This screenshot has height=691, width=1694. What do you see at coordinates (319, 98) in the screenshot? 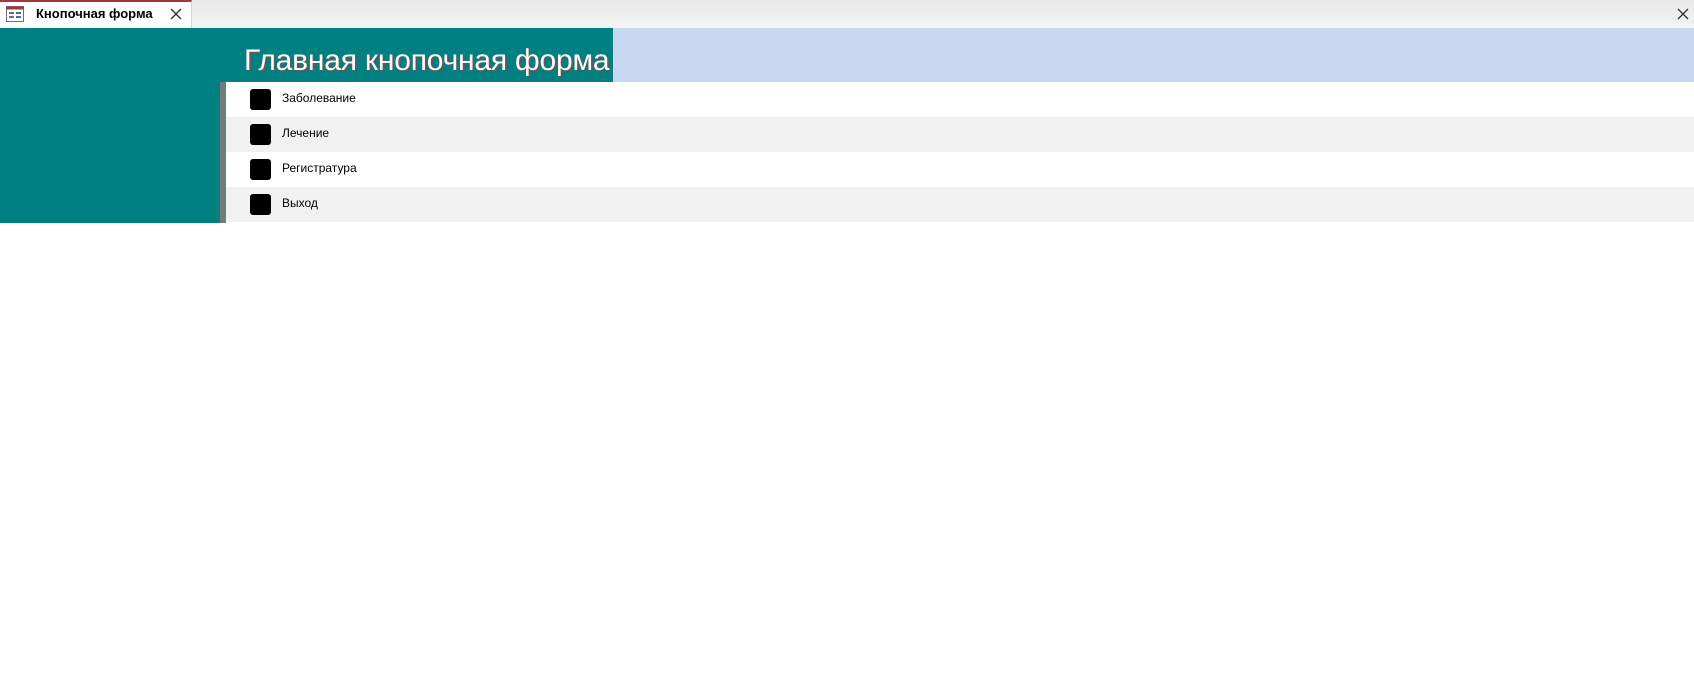
I see `menu-item-label: Заболевание` at bounding box center [319, 98].